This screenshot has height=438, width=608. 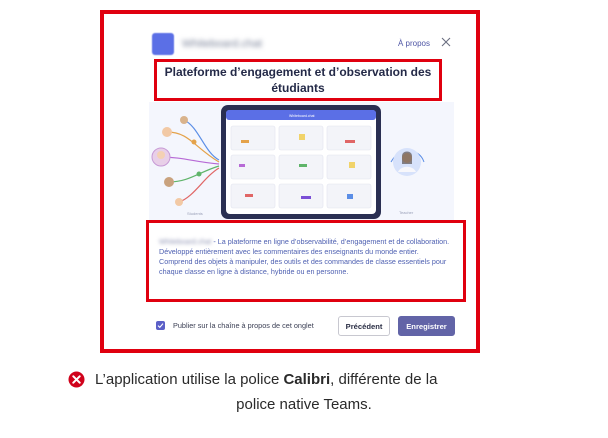 What do you see at coordinates (307, 379) in the screenshot?
I see `caption-font-name: Calibri` at bounding box center [307, 379].